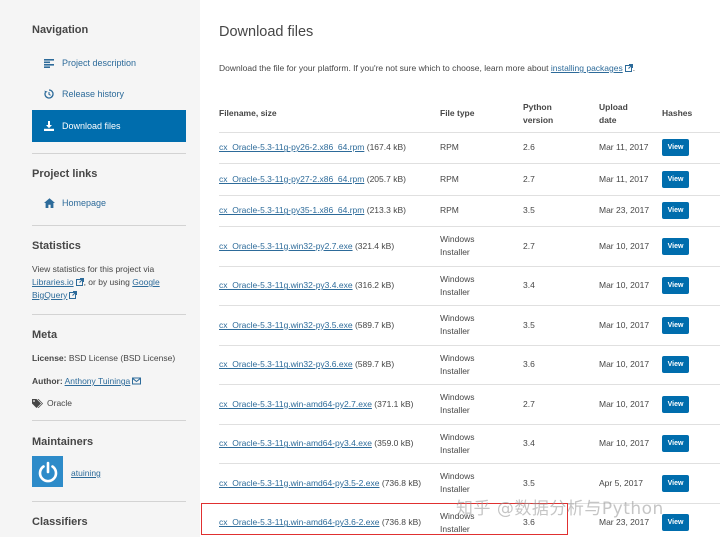 The image size is (720, 537). I want to click on bigquery-link: BigQuery, so click(49, 295).